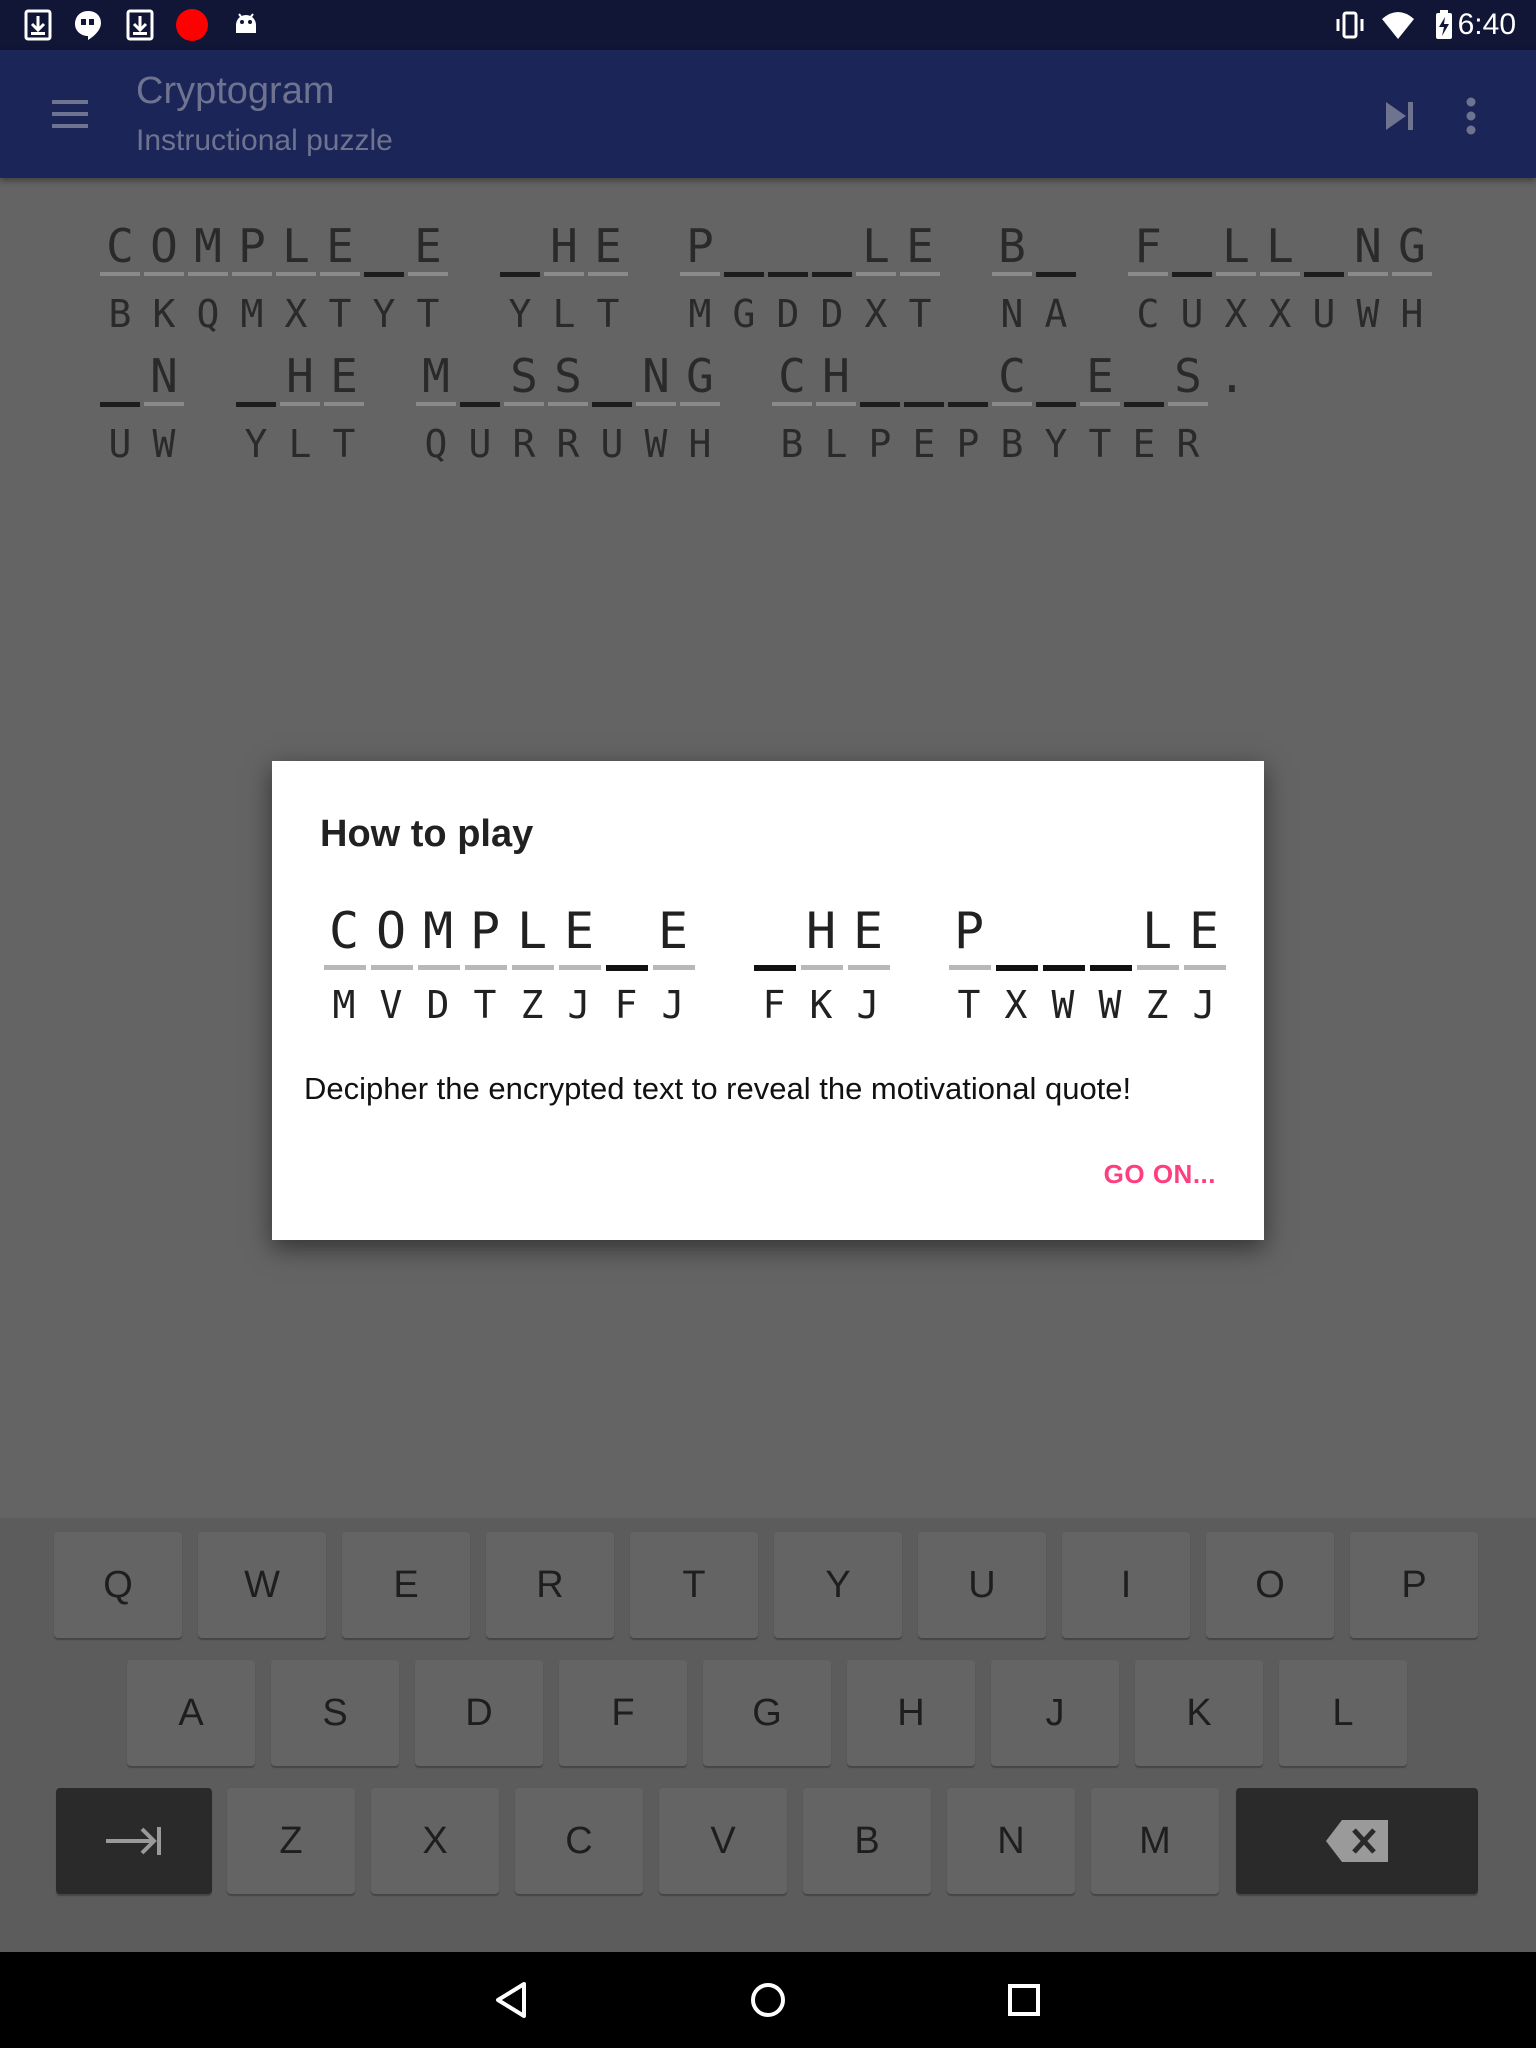 The width and height of the screenshot is (1536, 2048). I want to click on key-n: N, so click(1011, 1841).